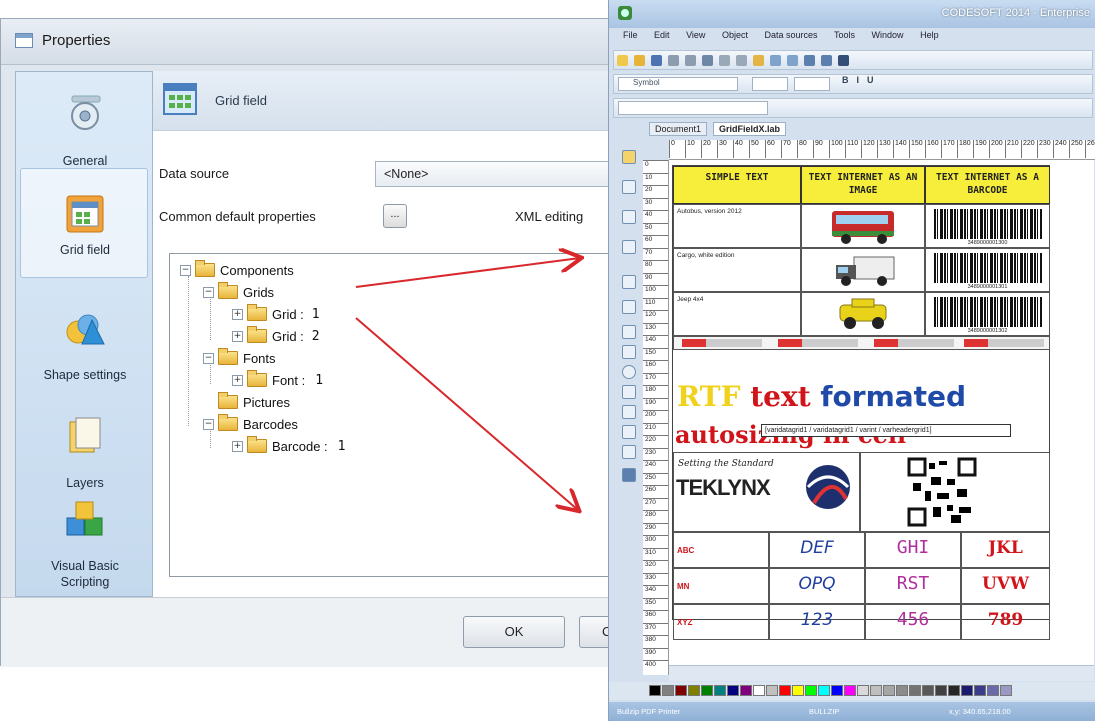 This screenshot has width=1095, height=721. I want to click on menu-help: Help, so click(929, 35).